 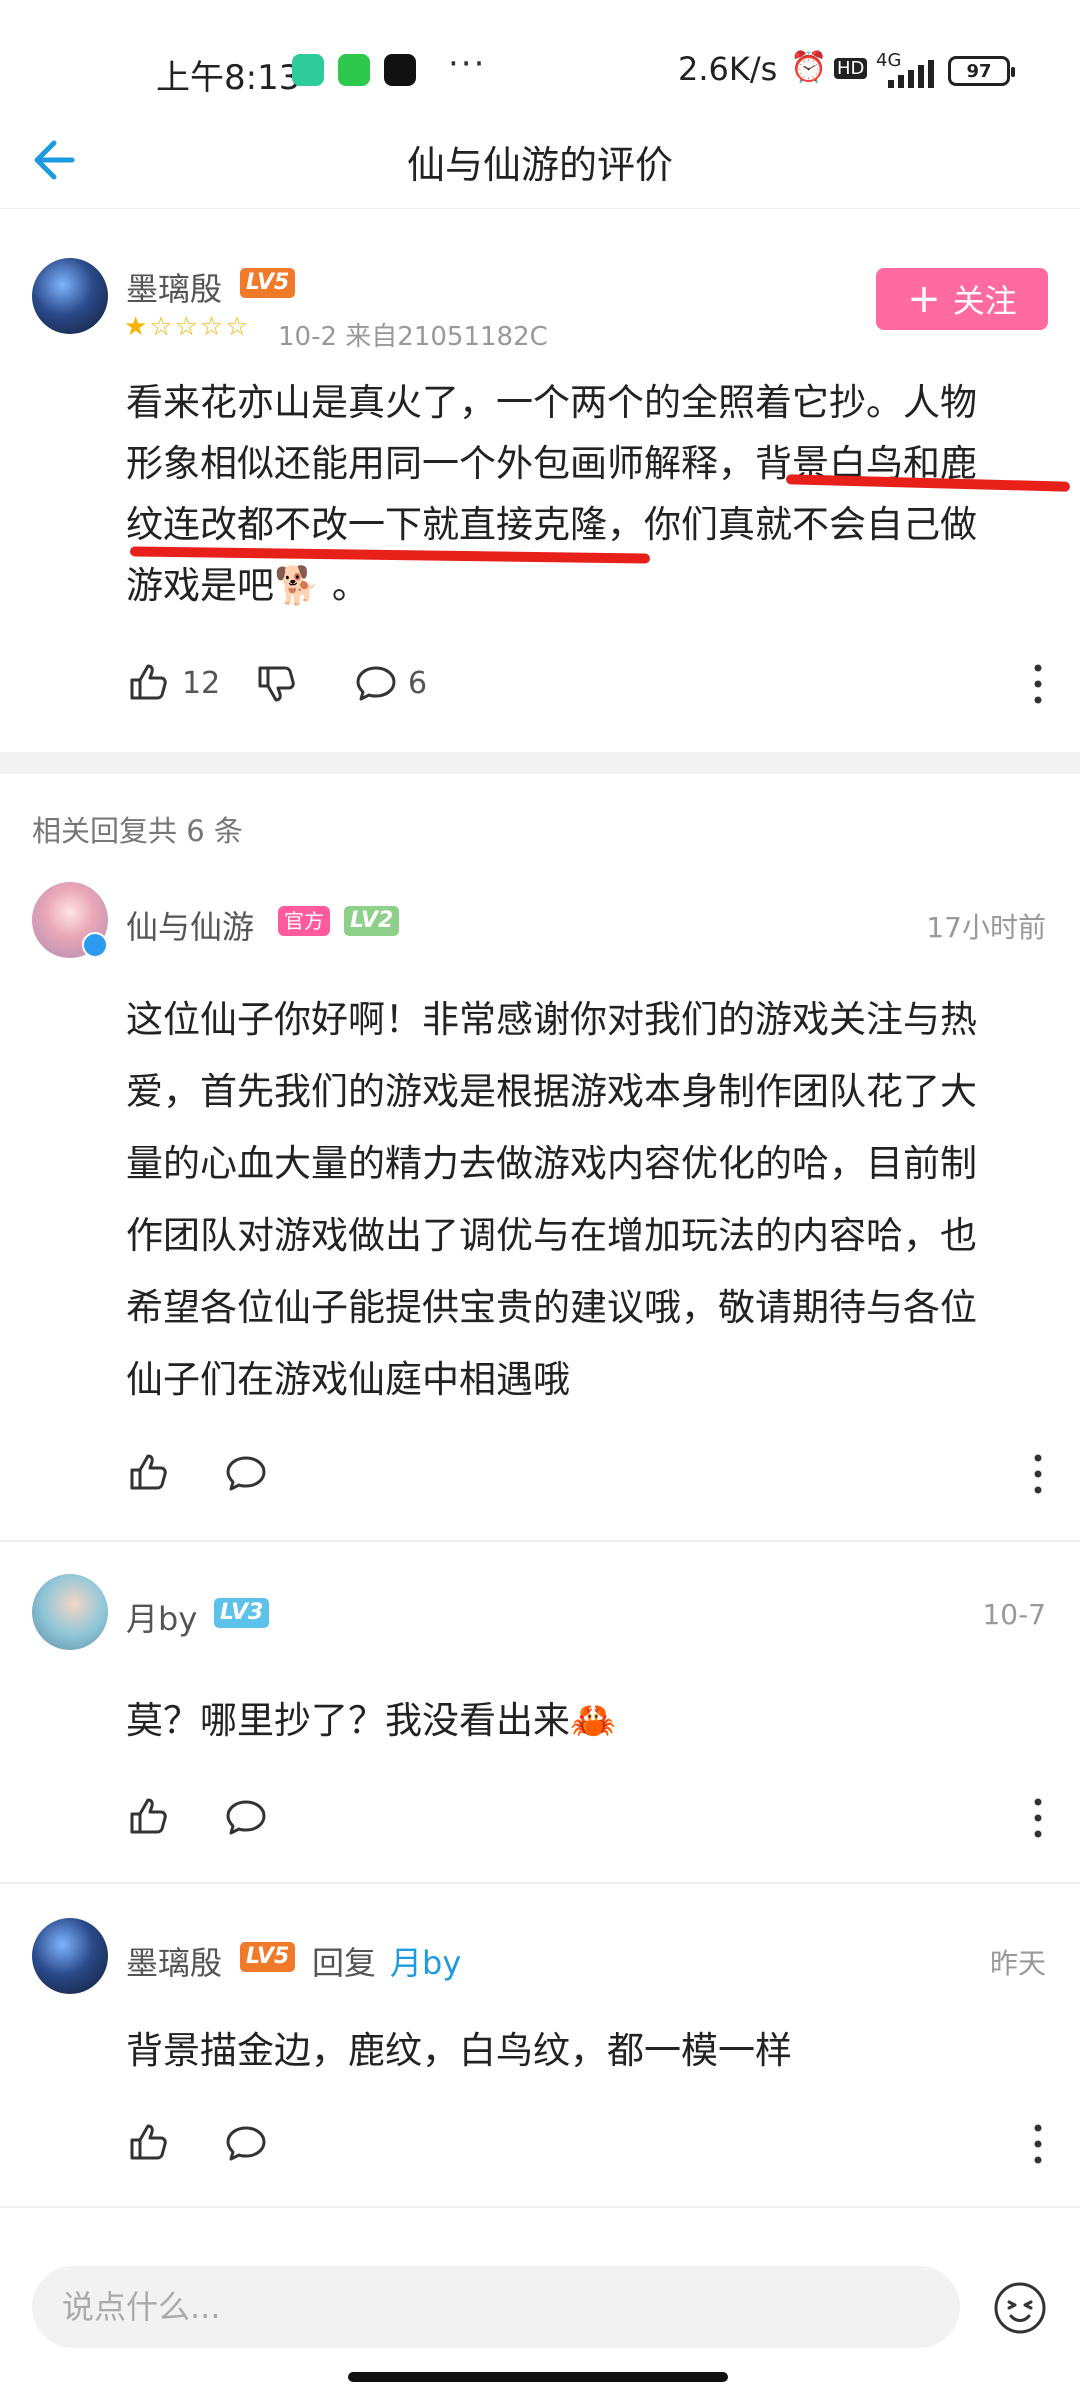 I want to click on reply-line: 这位仙子你好啊！非常感谢你对我们的游戏关注与热, so click(x=551, y=1019).